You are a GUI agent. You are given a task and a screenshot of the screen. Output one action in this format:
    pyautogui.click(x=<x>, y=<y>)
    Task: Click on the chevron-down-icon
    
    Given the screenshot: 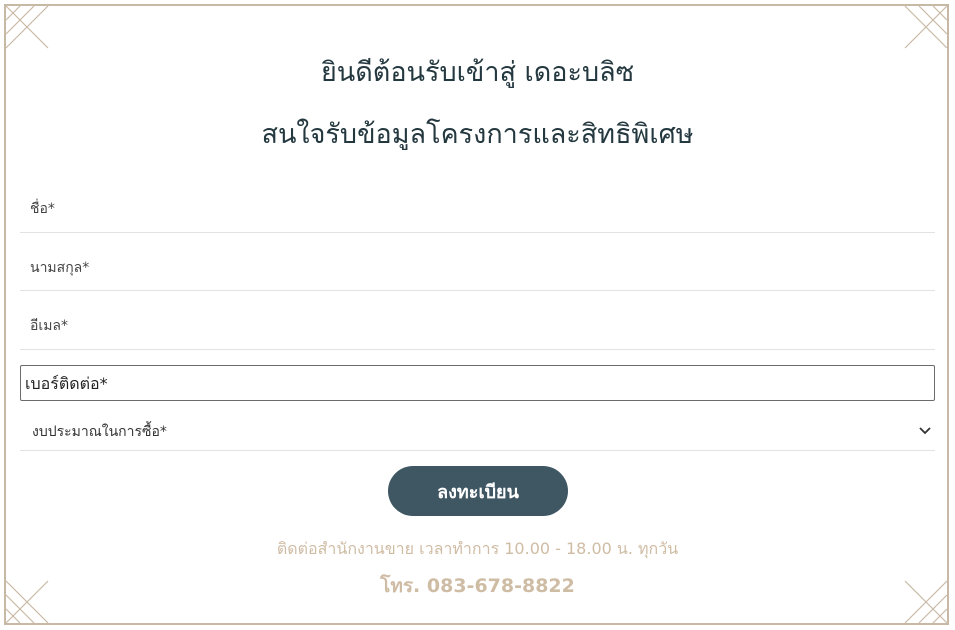 What is the action you would take?
    pyautogui.click(x=925, y=431)
    